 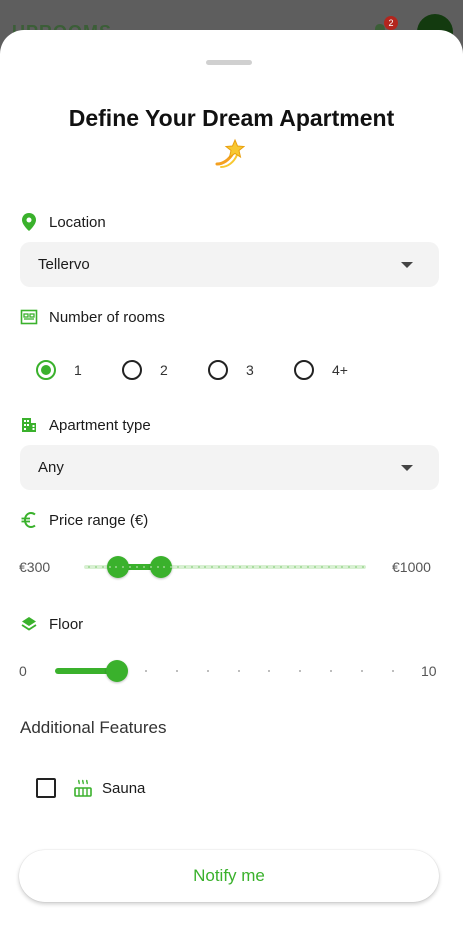 I want to click on notify-me-button: Notify me, so click(x=229, y=876).